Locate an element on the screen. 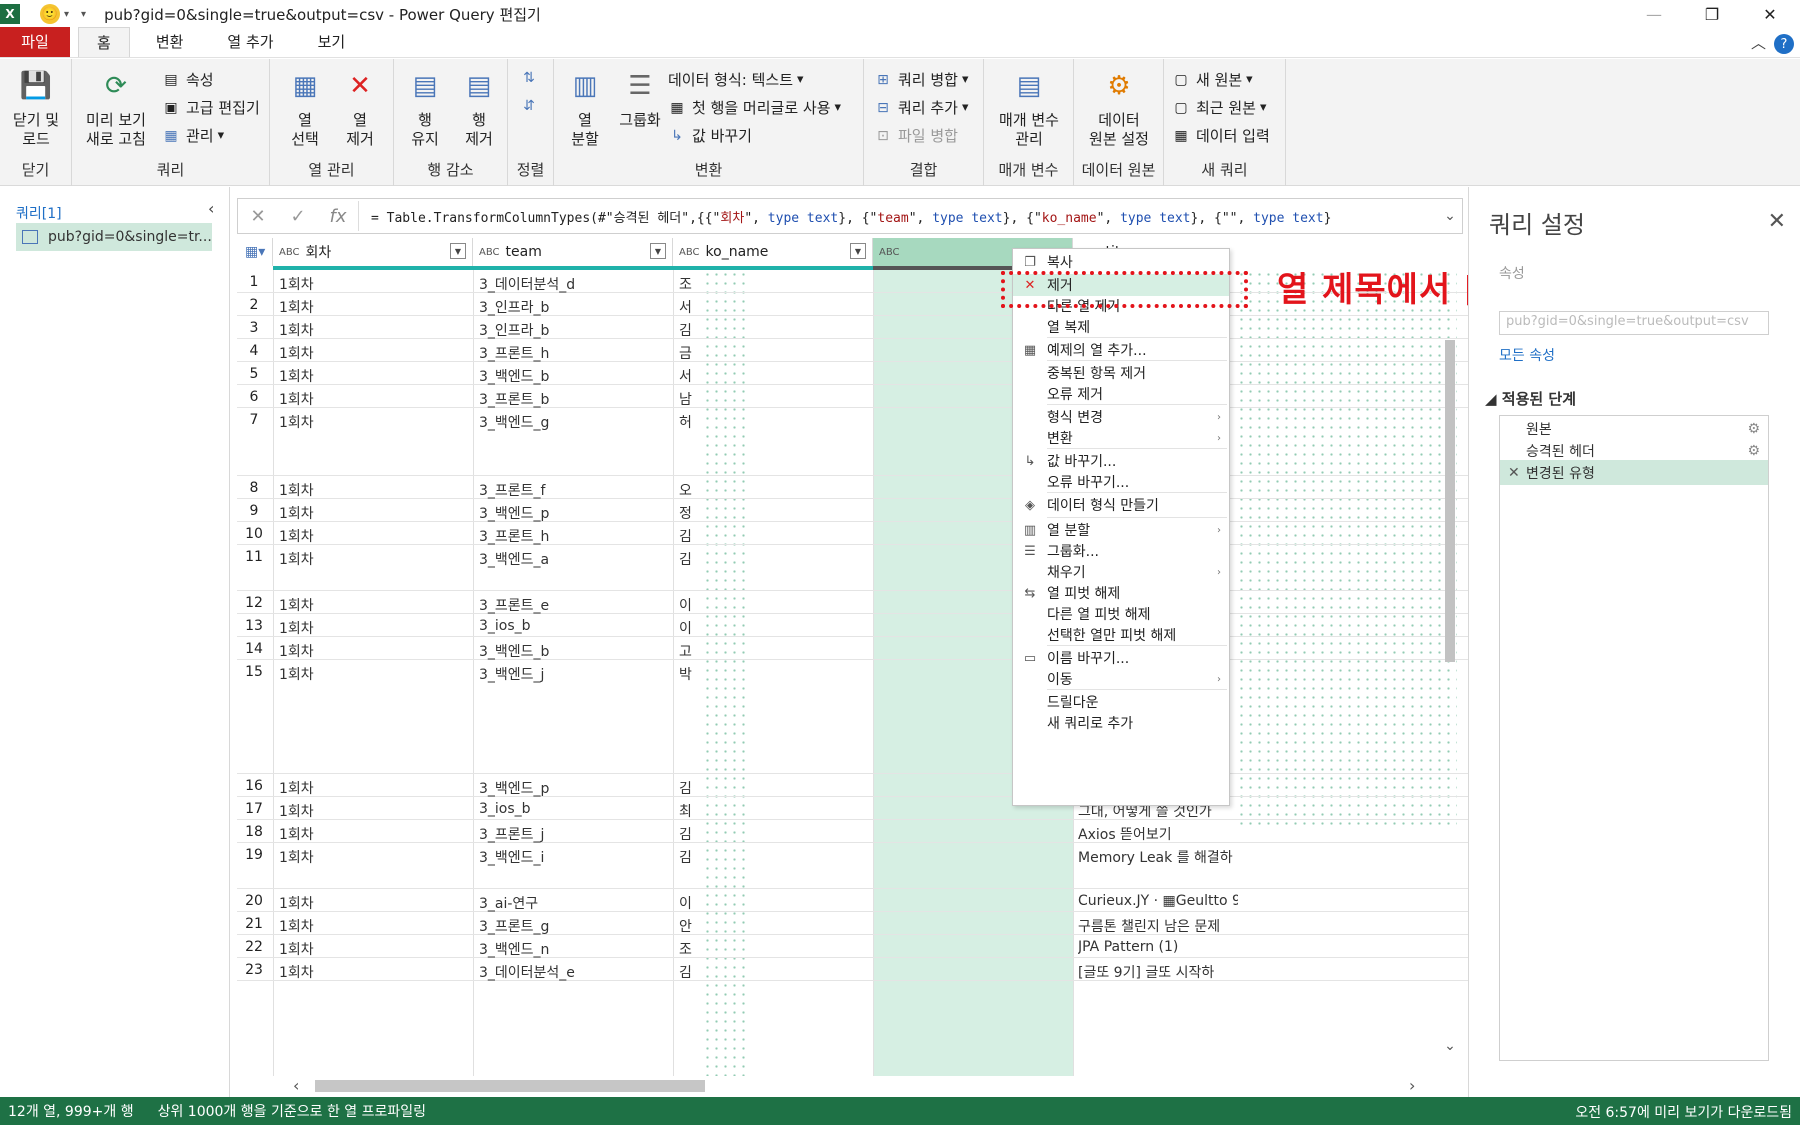 The height and width of the screenshot is (1125, 1800). cell-team: 3_백엔드_a is located at coordinates (574, 559).